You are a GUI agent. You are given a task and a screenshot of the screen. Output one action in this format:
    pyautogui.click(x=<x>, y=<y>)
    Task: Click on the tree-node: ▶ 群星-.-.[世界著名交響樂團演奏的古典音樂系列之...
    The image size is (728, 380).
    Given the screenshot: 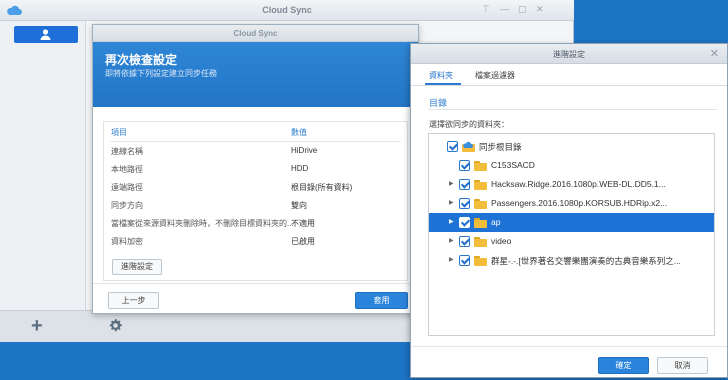 What is the action you would take?
    pyautogui.click(x=571, y=260)
    